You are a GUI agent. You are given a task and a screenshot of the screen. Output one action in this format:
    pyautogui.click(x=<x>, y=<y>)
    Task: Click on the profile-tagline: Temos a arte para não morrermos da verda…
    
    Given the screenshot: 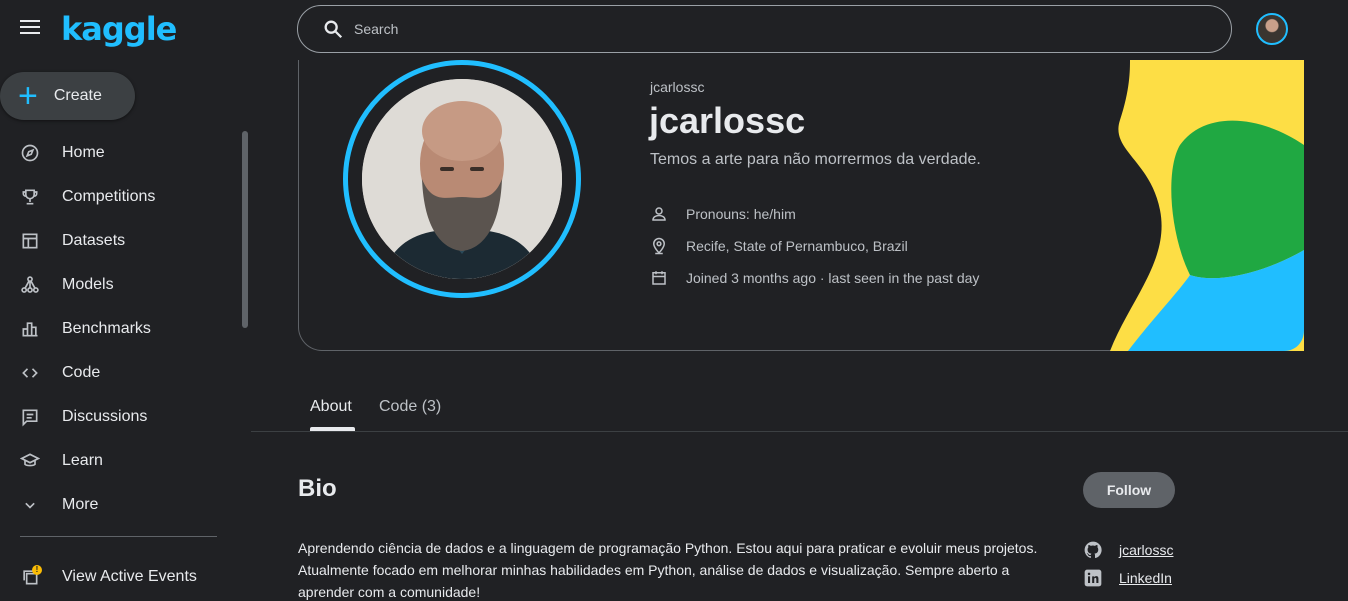 What is the action you would take?
    pyautogui.click(x=815, y=159)
    